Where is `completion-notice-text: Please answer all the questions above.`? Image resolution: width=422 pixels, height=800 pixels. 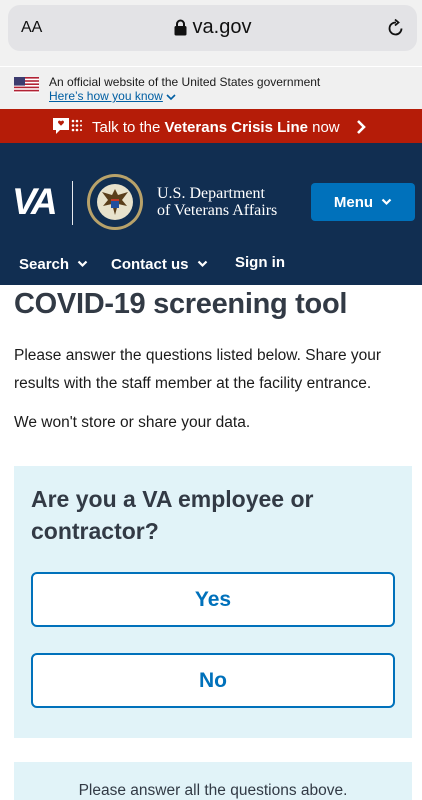
completion-notice-text: Please answer all the questions above. is located at coordinates (213, 790).